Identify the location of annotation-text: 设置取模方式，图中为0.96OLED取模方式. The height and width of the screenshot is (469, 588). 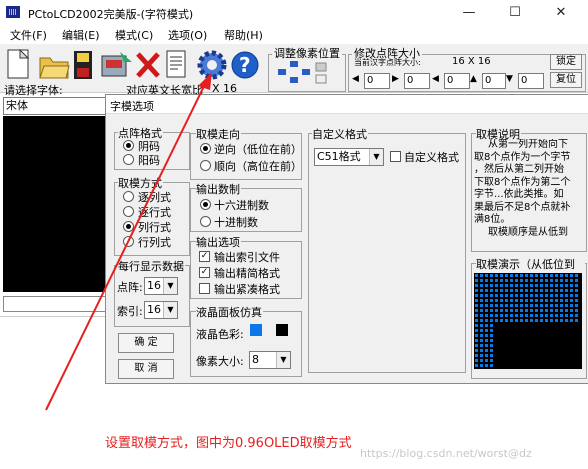
(228, 443).